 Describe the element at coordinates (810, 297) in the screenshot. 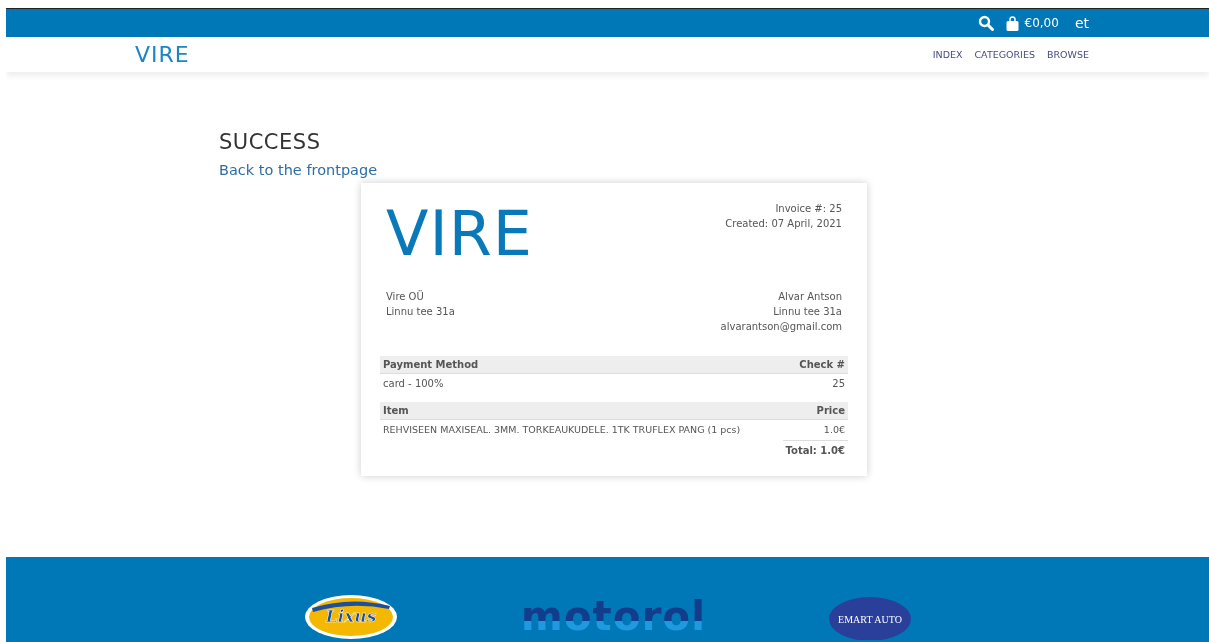

I see `buyer-line: Alvar Antson` at that location.